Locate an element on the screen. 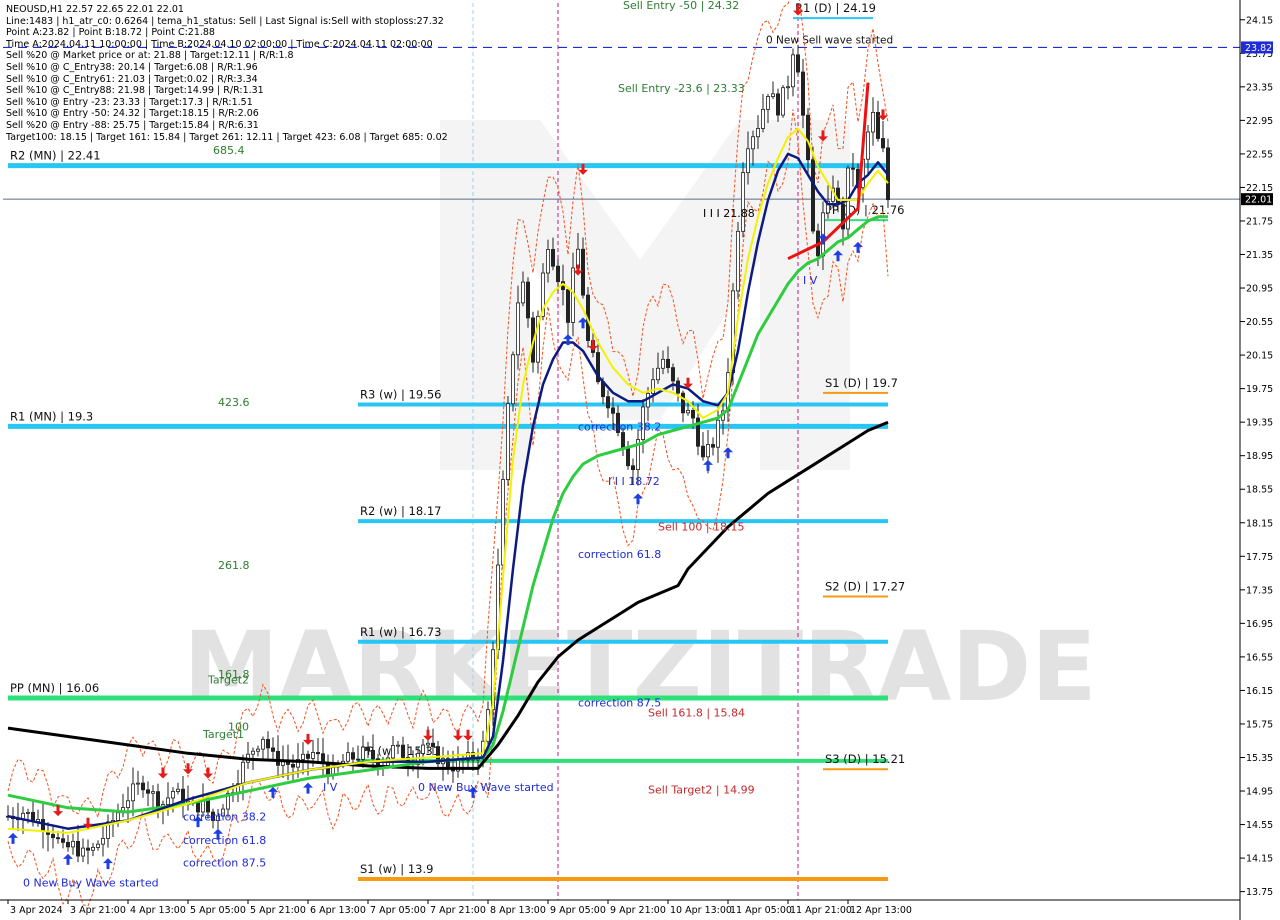  y-tick-label: 22.95 is located at coordinates (1259, 121).